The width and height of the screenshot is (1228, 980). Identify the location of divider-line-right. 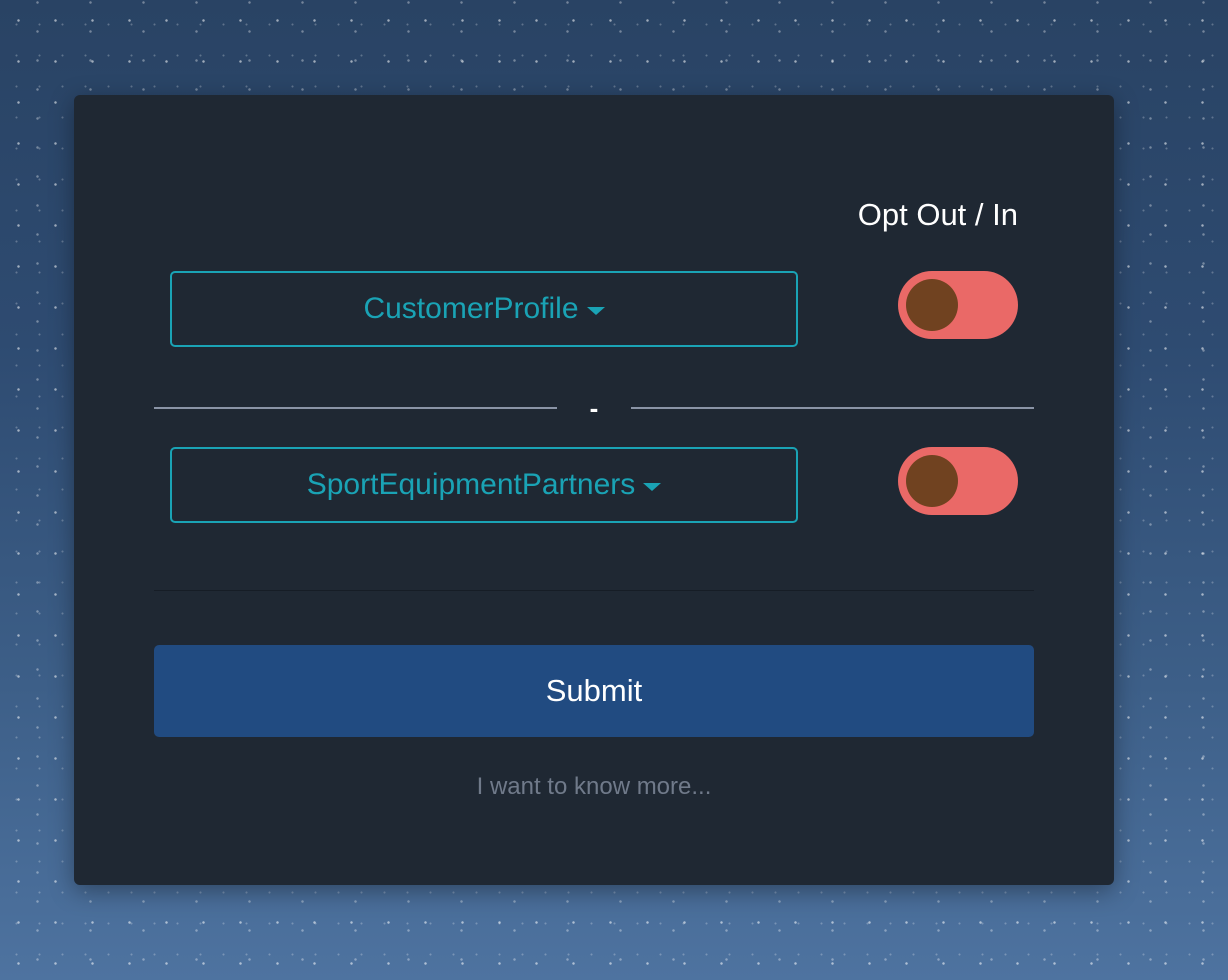
(832, 408).